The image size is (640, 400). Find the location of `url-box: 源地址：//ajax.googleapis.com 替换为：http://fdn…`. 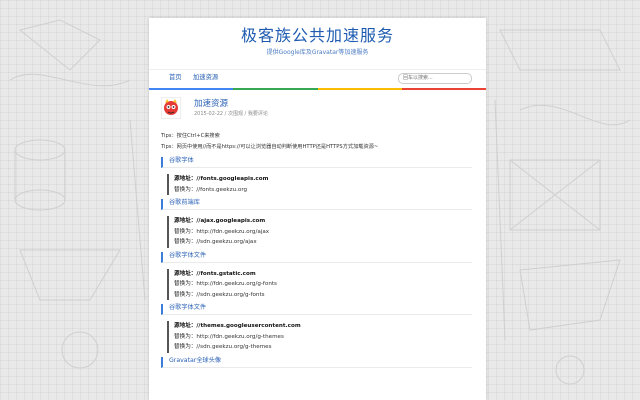

url-box: 源地址：//ajax.googleapis.com 替换为：http://fdn… is located at coordinates (326, 232).